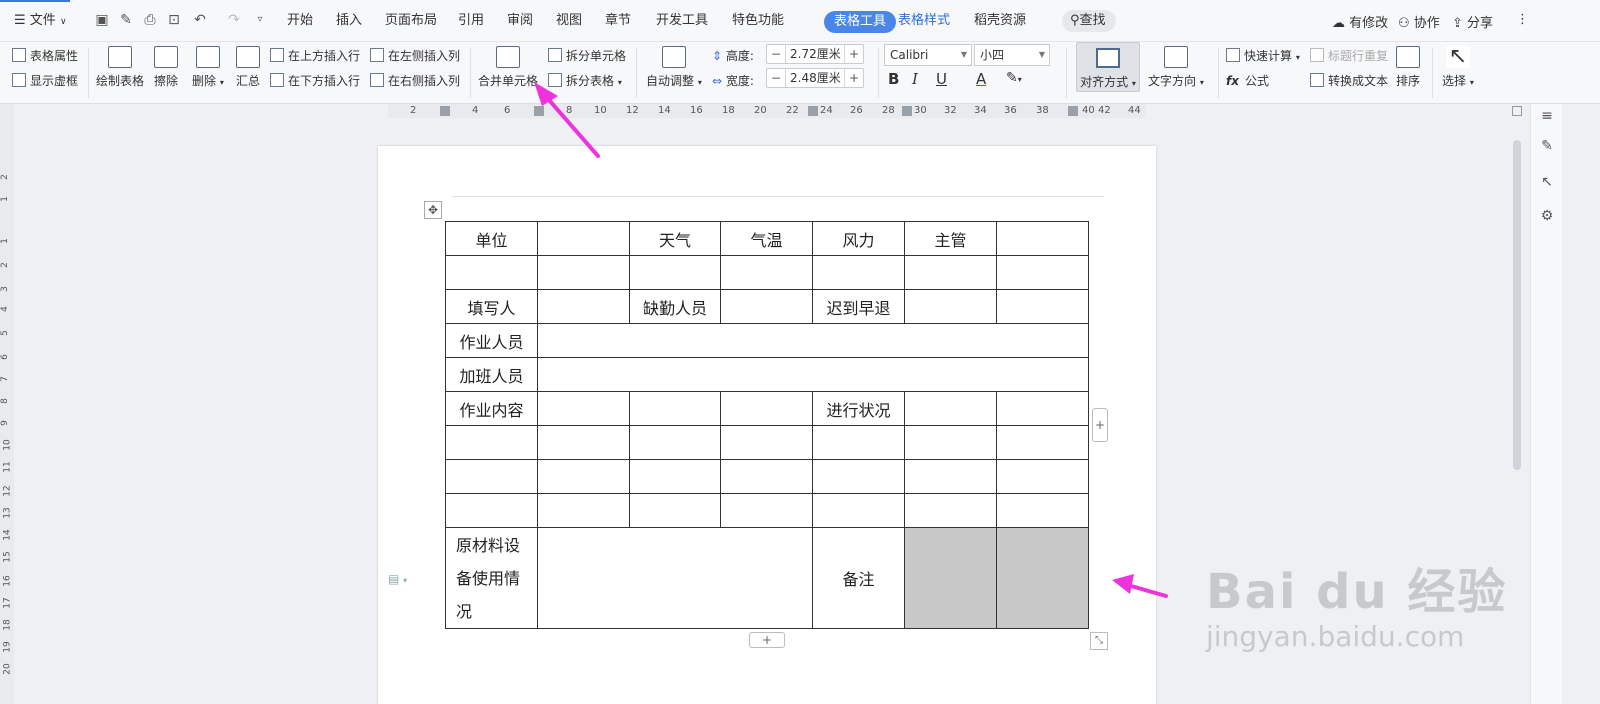  Describe the element at coordinates (924, 21) in the screenshot. I see `tab-table-style: 表格样式` at that location.